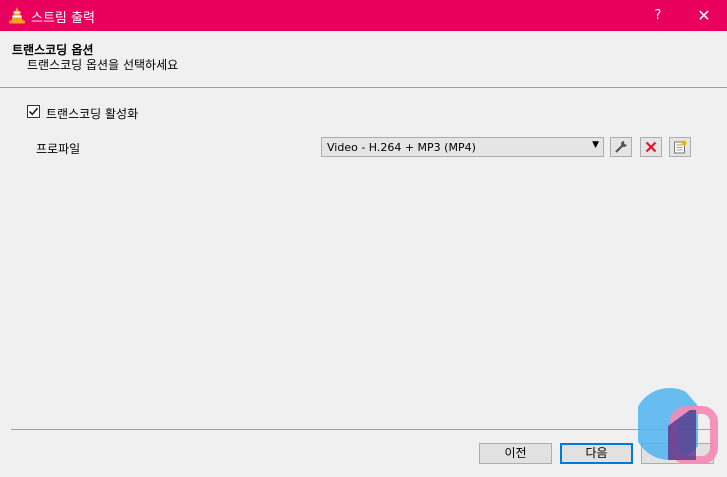 The image size is (727, 477). Describe the element at coordinates (63, 18) in the screenshot. I see `window-title: 스트림 출력` at that location.